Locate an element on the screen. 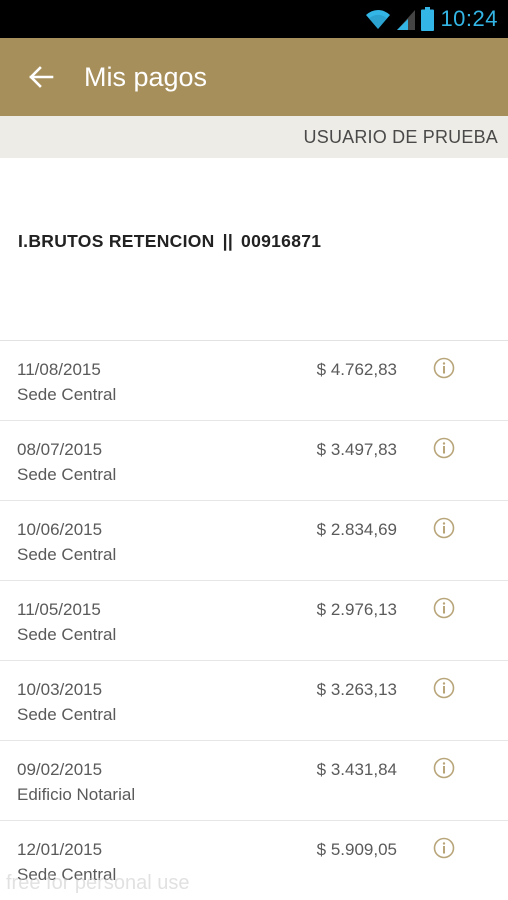  payment-row: 08/07/2015 Sede Central $ 3.497,83 is located at coordinates (254, 461).